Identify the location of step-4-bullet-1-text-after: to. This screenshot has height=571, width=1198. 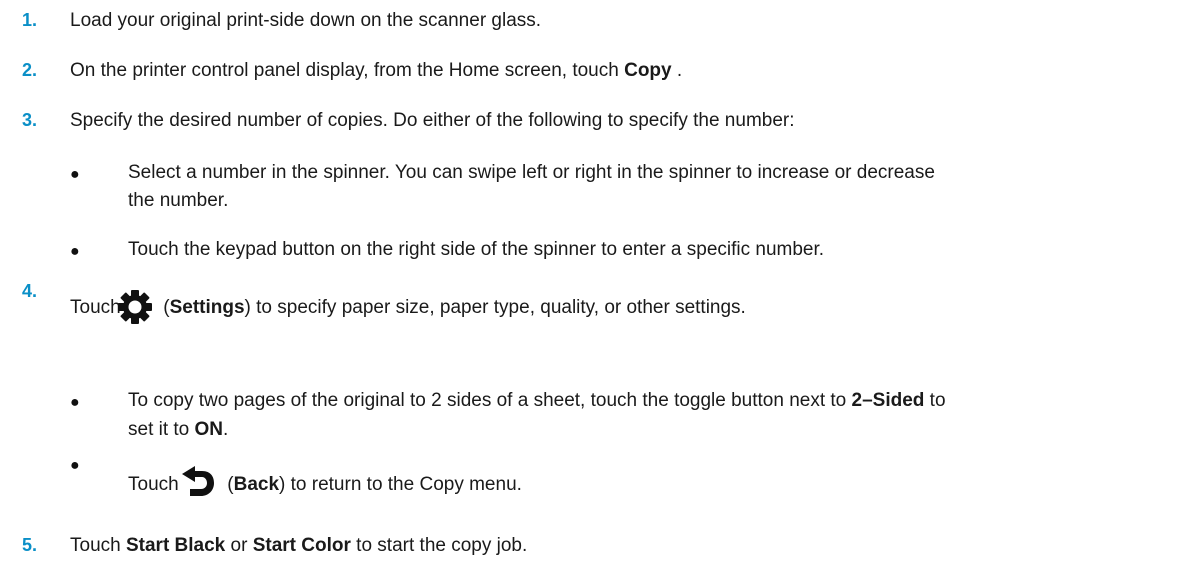
(935, 400).